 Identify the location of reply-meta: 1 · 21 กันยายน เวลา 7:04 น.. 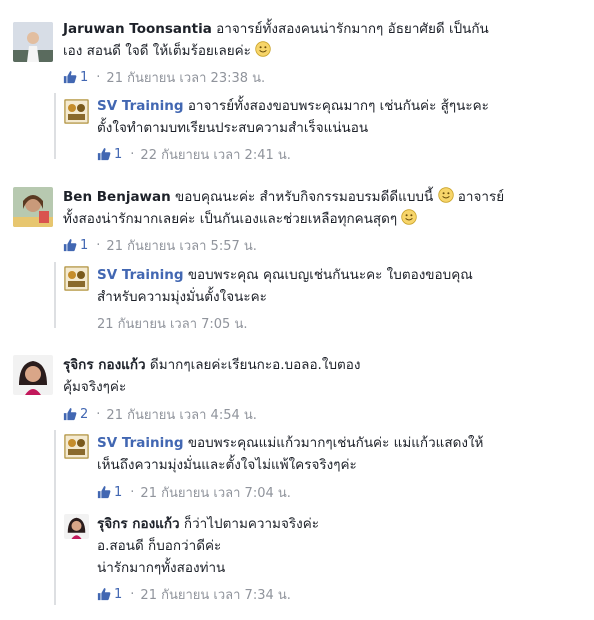
(194, 492).